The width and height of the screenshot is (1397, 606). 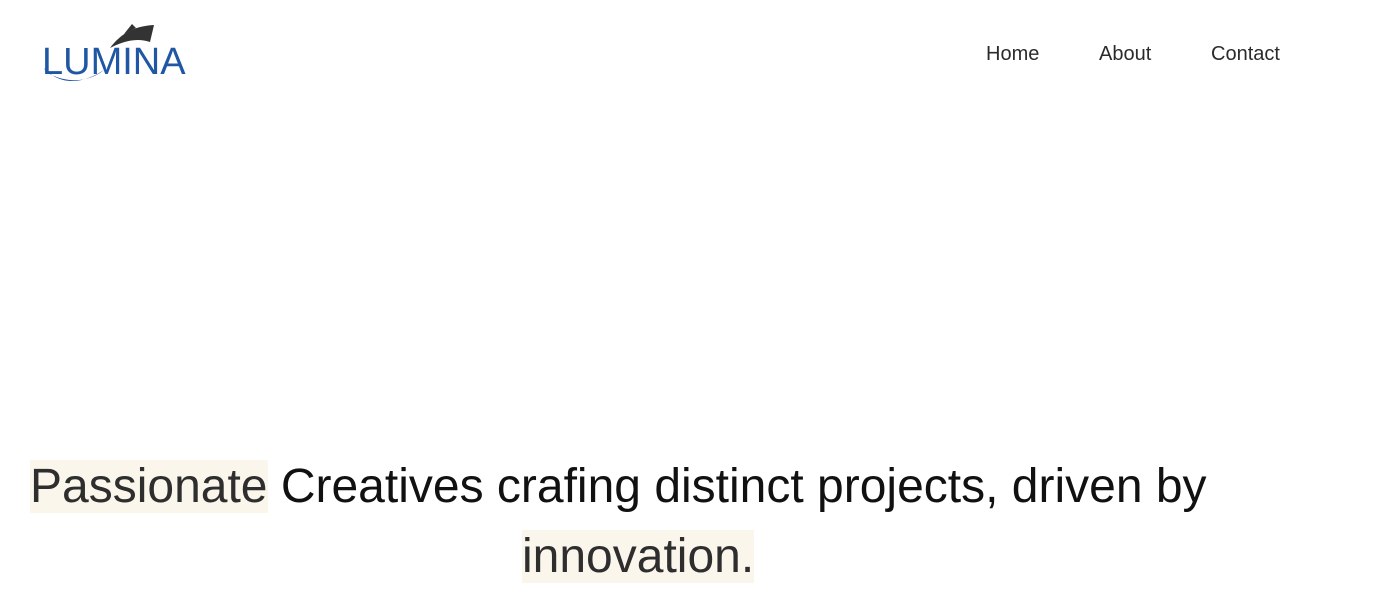 I want to click on hero-highlight-innovation: innovation., so click(x=638, y=556).